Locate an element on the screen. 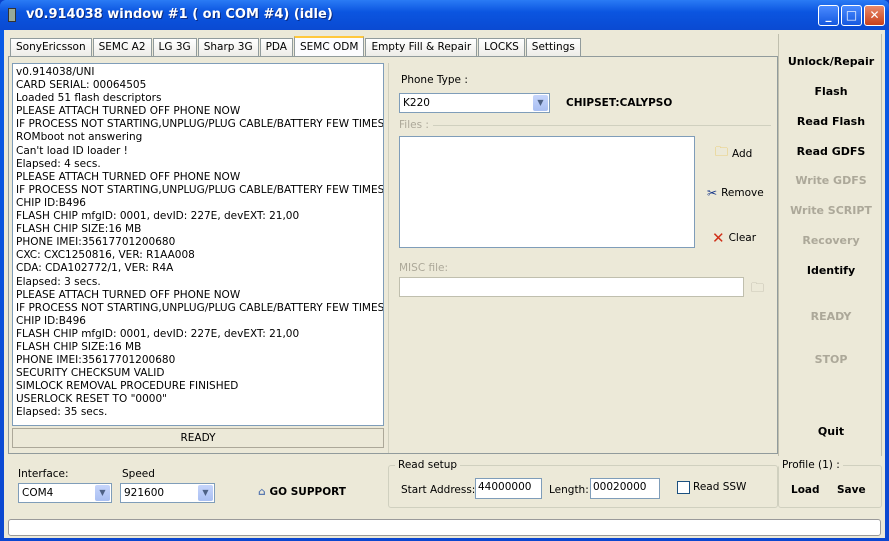 This screenshot has width=889, height=541. tab-settings: Settings is located at coordinates (553, 47).